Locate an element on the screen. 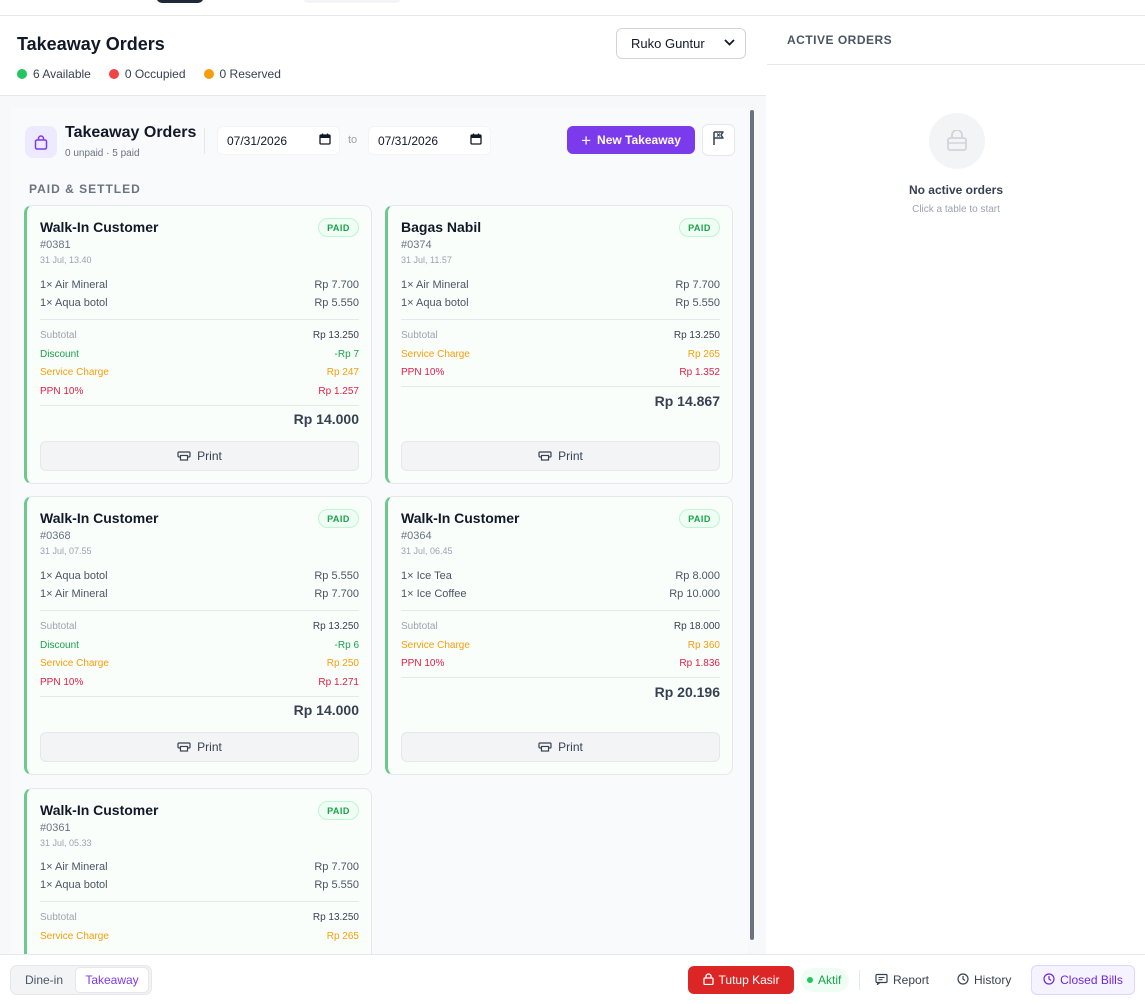 This screenshot has width=1145, height=1004. nav-pill-active is located at coordinates (180, 1).